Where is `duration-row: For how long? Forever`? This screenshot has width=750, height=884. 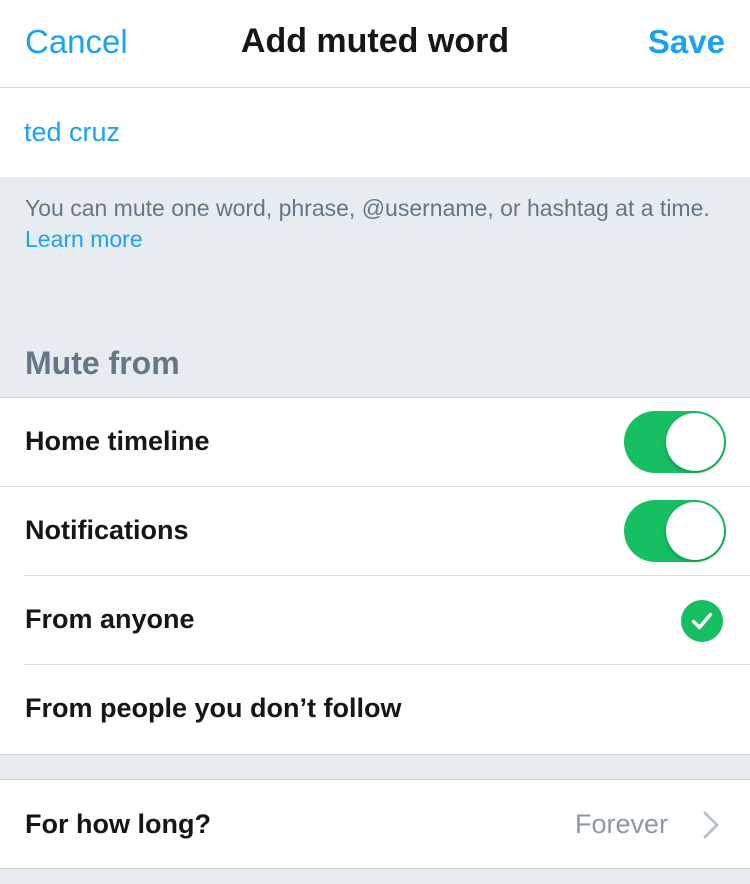
duration-row: For how long? Forever is located at coordinates (375, 824).